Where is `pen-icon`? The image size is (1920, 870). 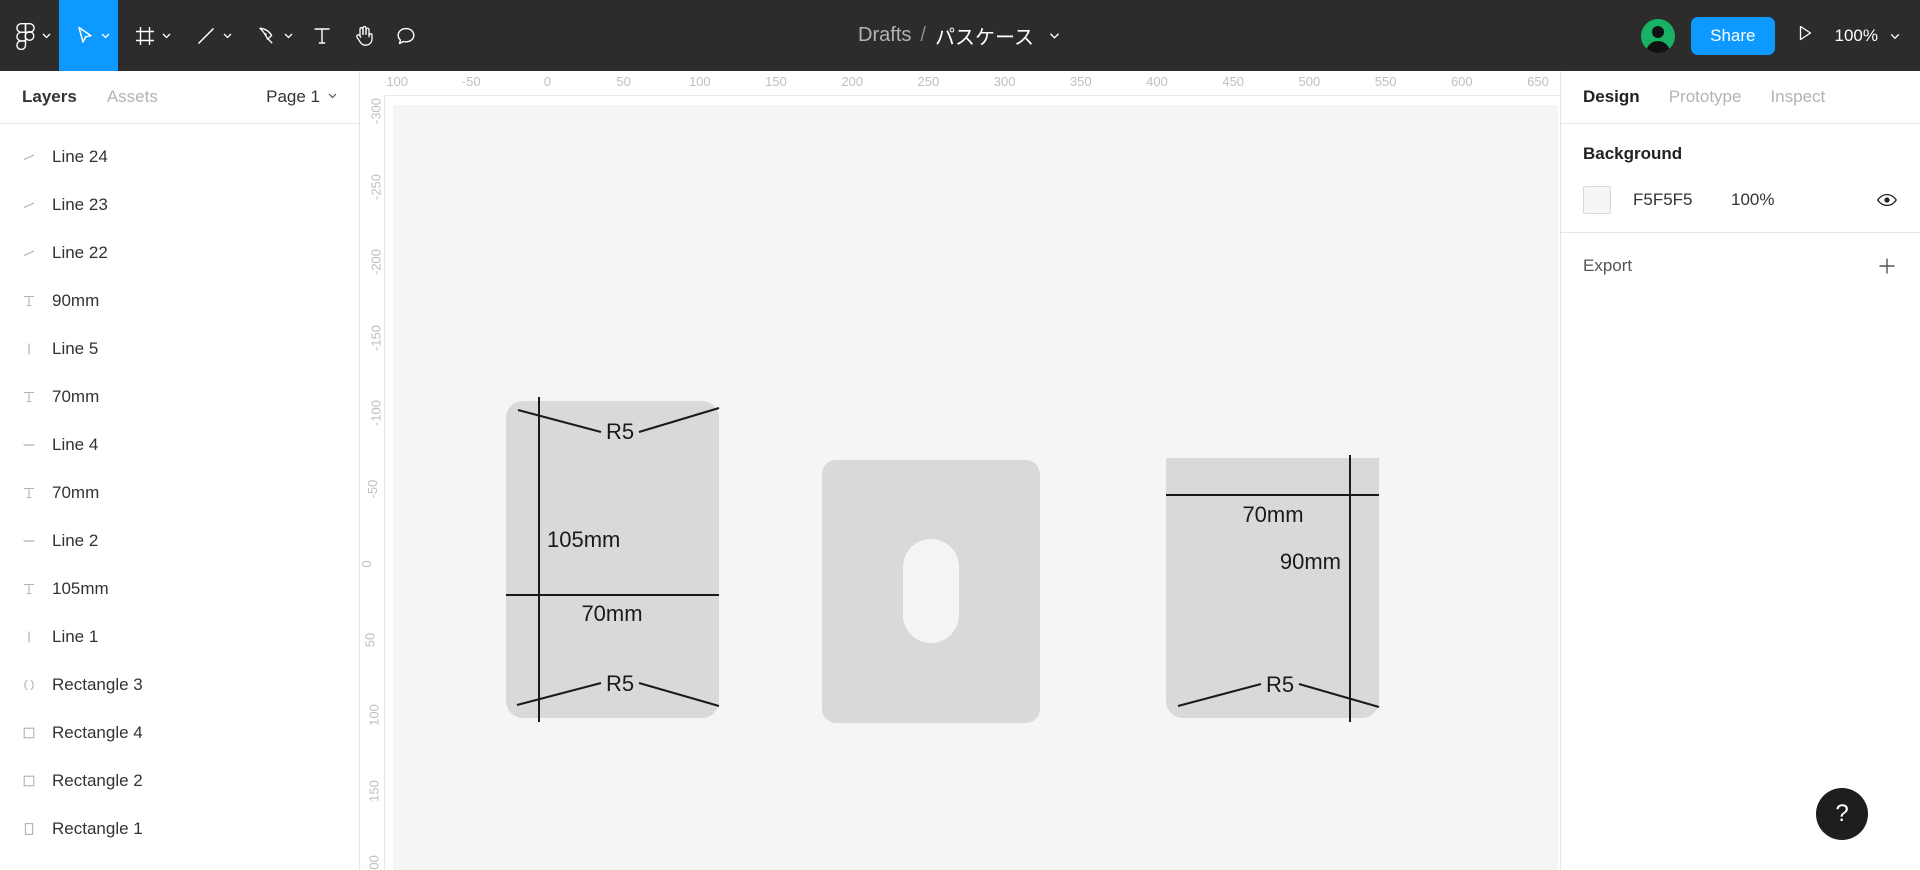
pen-icon is located at coordinates (267, 36).